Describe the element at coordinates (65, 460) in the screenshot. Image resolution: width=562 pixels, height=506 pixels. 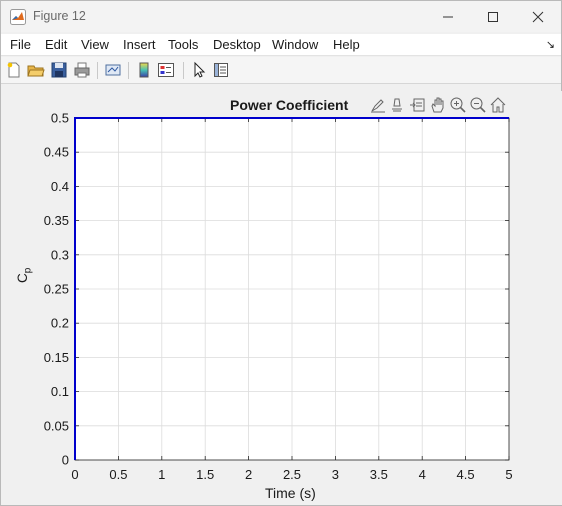
I see `y-tick-label: 0` at that location.